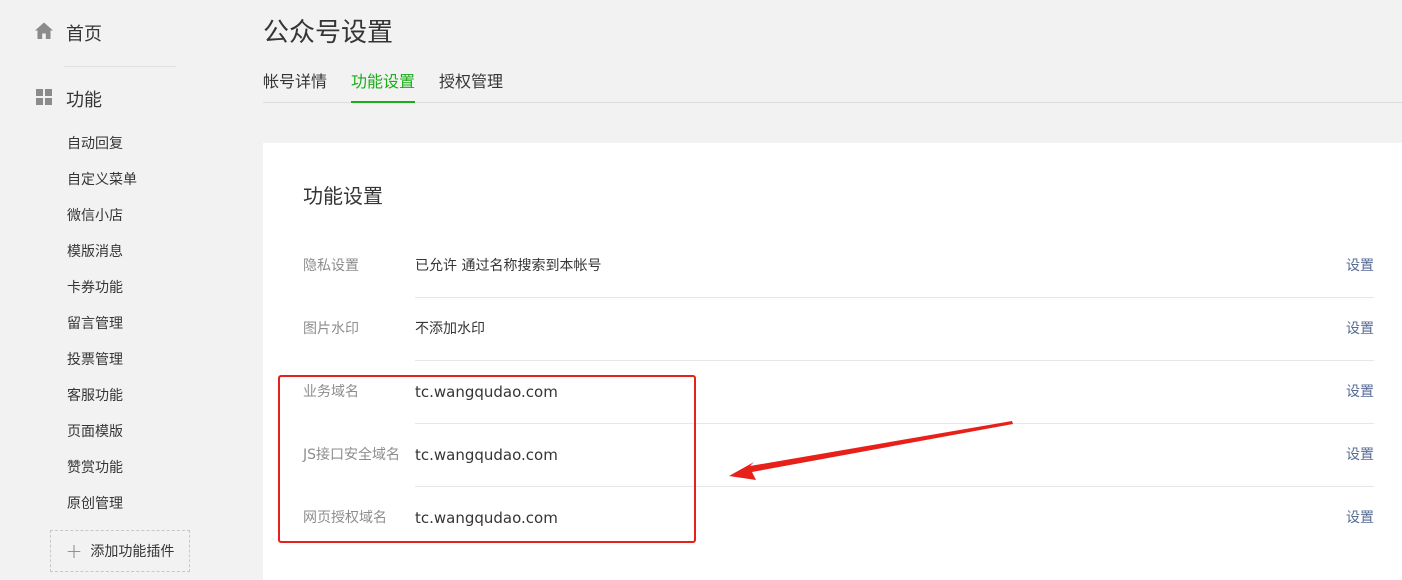 The width and height of the screenshot is (1402, 580). What do you see at coordinates (74, 551) in the screenshot?
I see `plus-icon: +` at bounding box center [74, 551].